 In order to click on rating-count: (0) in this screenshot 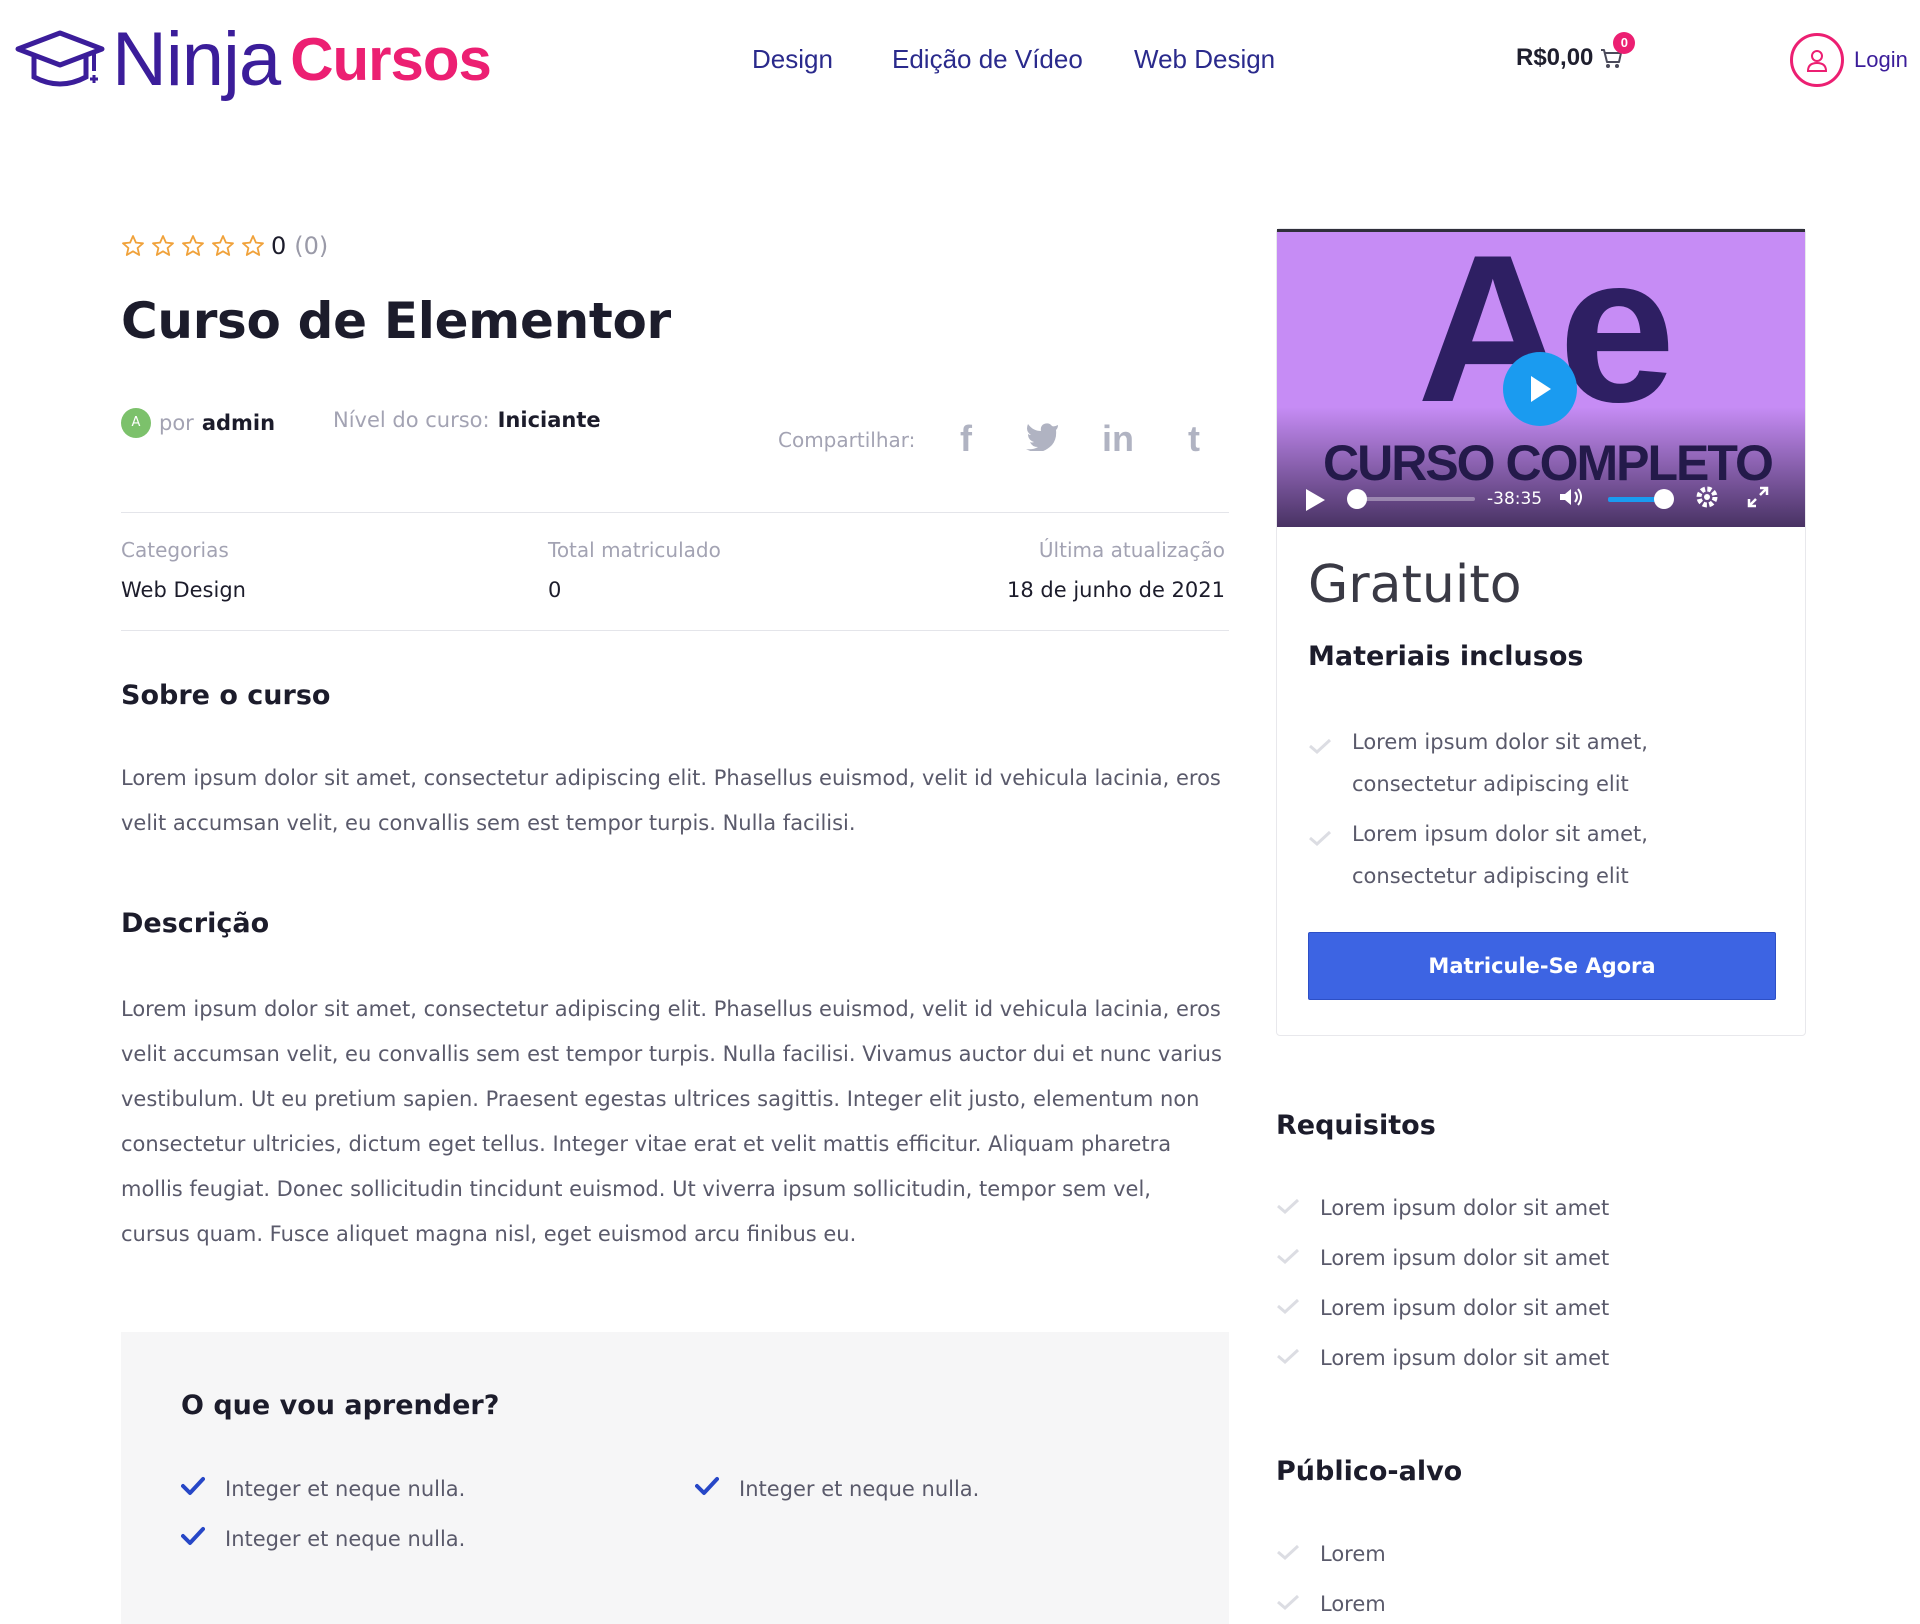, I will do `click(311, 246)`.